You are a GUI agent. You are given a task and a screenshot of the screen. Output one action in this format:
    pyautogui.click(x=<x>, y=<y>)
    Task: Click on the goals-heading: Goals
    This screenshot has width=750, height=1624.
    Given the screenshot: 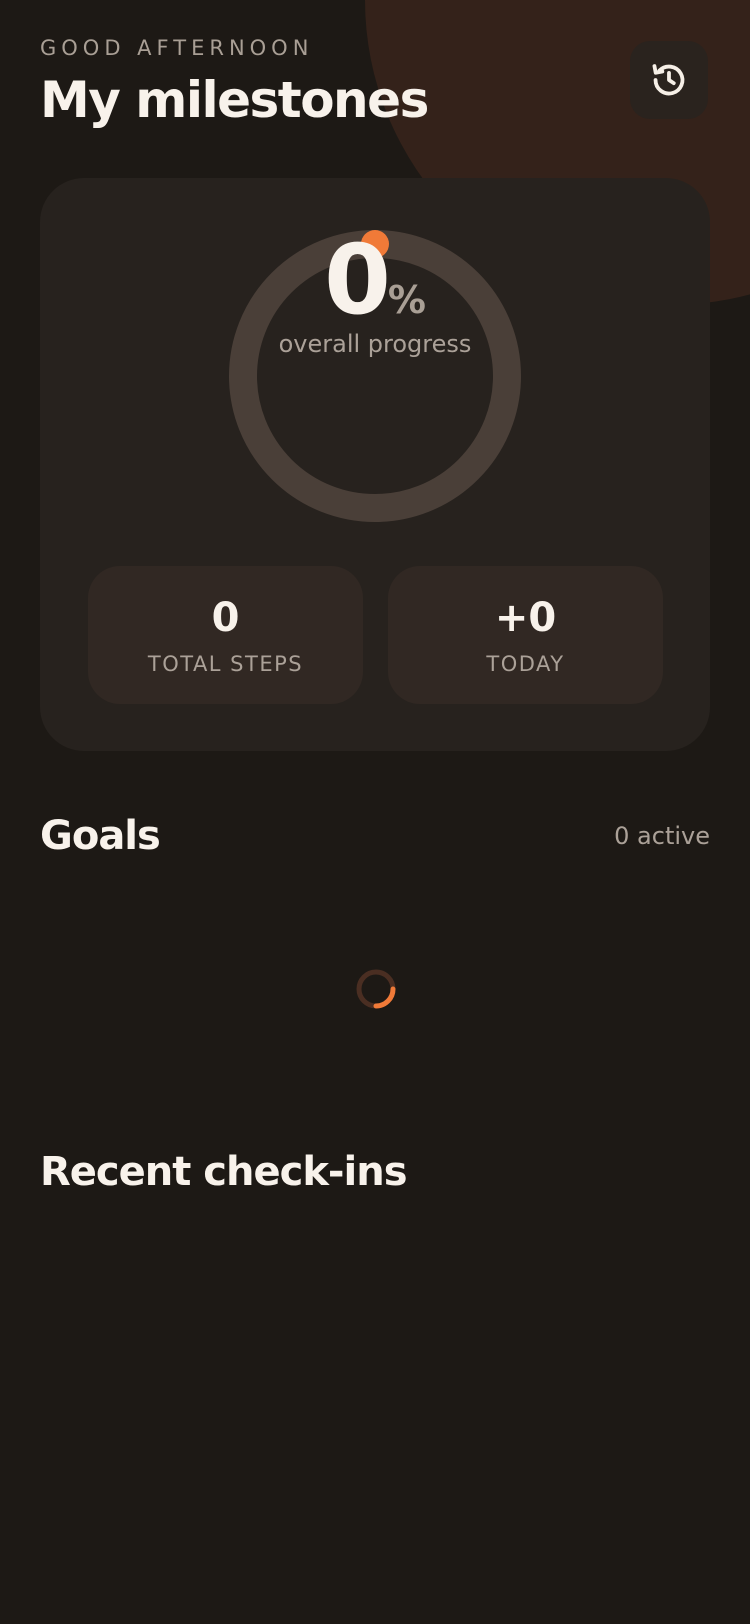 What is the action you would take?
    pyautogui.click(x=100, y=836)
    